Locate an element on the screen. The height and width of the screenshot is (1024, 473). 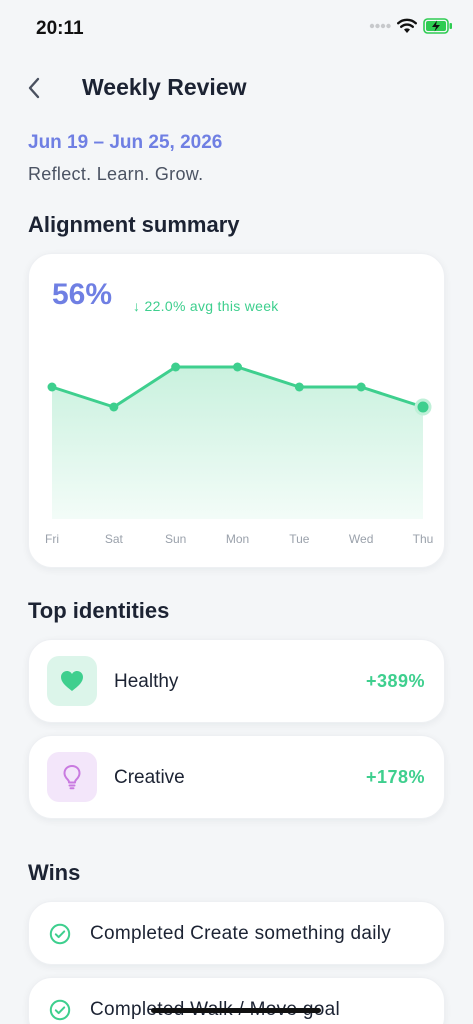
x-tick-label: Sun is located at coordinates (175, 539).